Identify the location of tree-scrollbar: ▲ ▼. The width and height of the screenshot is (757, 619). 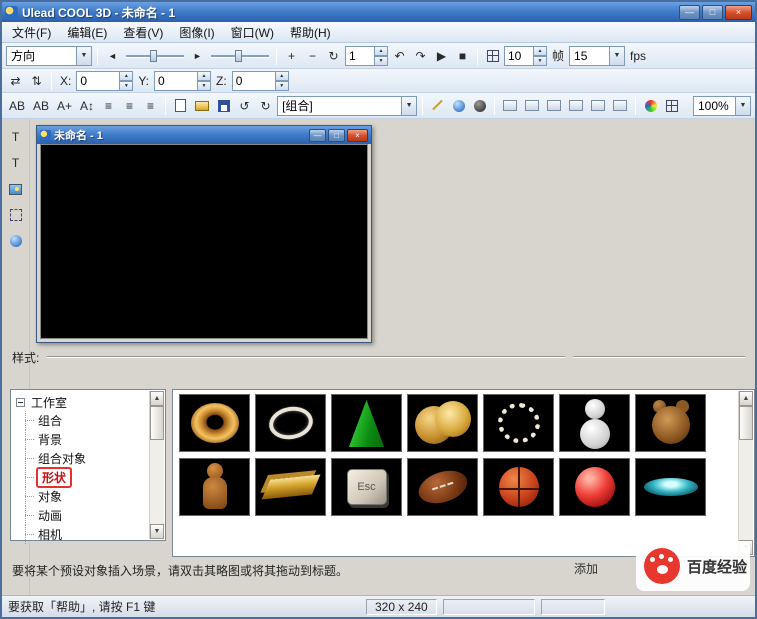
(156, 465).